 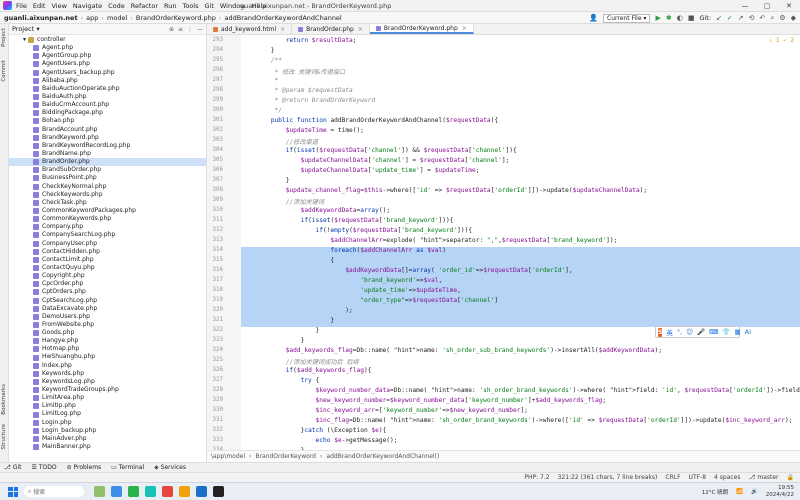 What do you see at coordinates (421, 29) in the screenshot?
I see `tab-brandorderkeyword-php: BrandOrderKeyword.php ×` at bounding box center [421, 29].